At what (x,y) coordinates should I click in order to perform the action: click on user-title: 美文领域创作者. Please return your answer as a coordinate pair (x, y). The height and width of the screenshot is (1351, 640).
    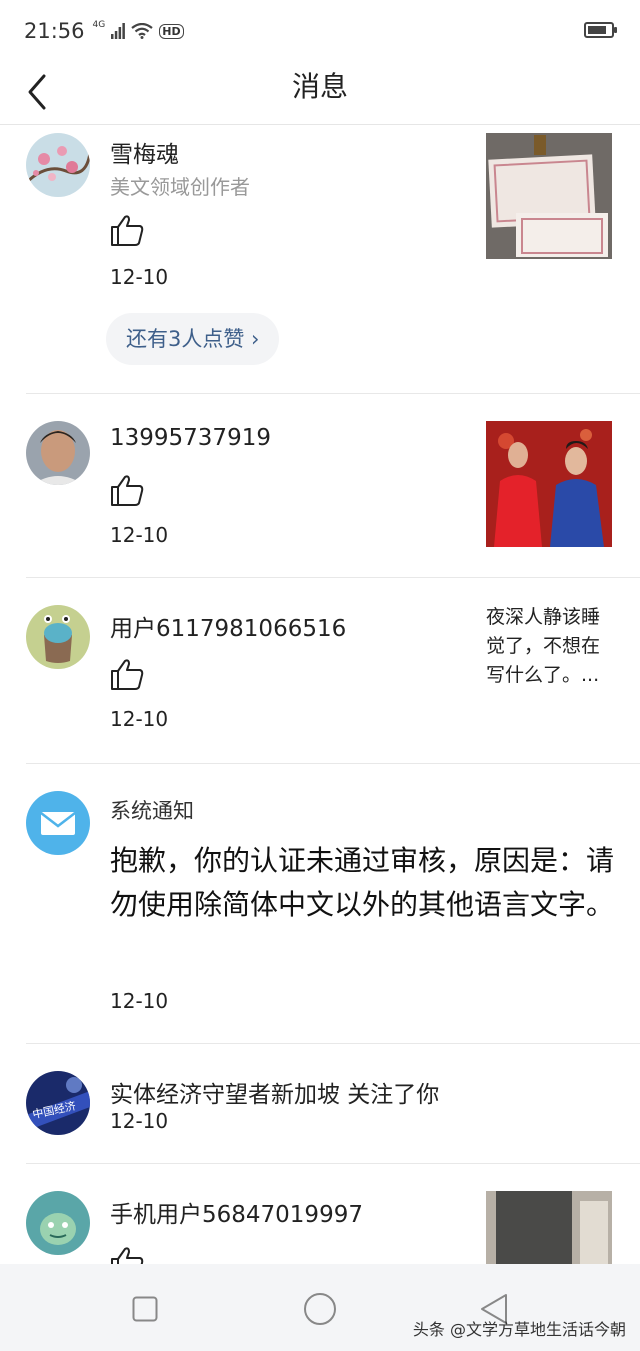
    Looking at the image, I should click on (180, 187).